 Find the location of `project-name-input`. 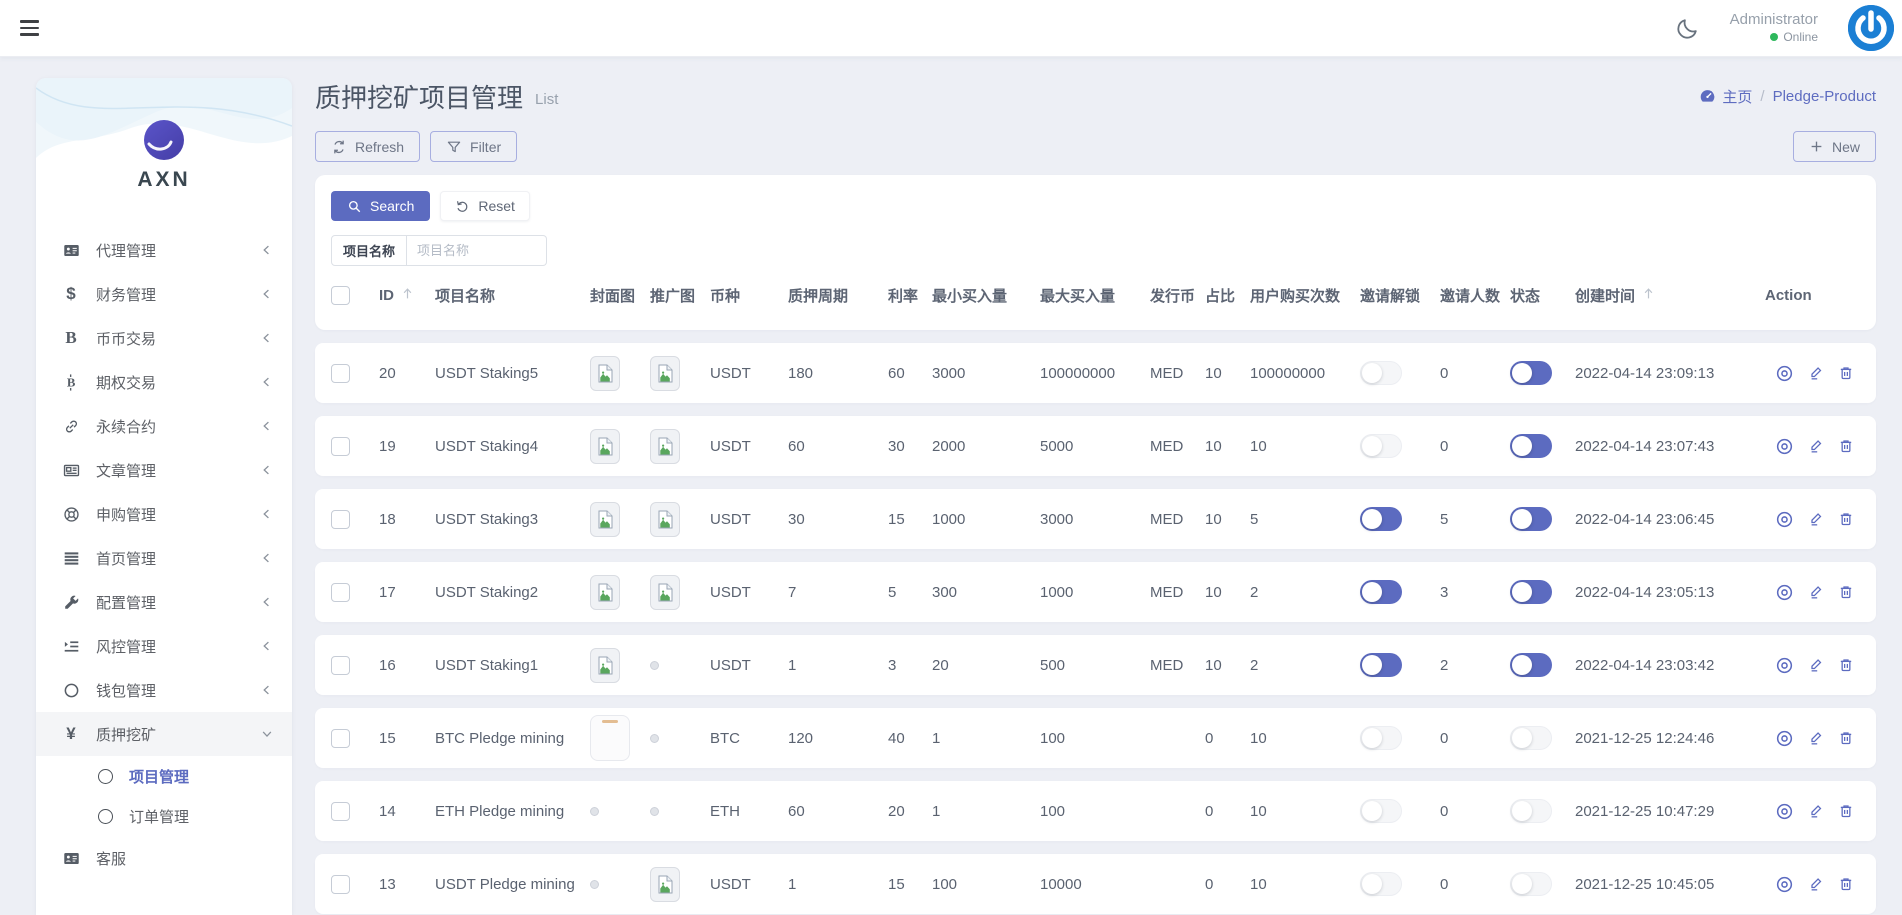

project-name-input is located at coordinates (477, 250).